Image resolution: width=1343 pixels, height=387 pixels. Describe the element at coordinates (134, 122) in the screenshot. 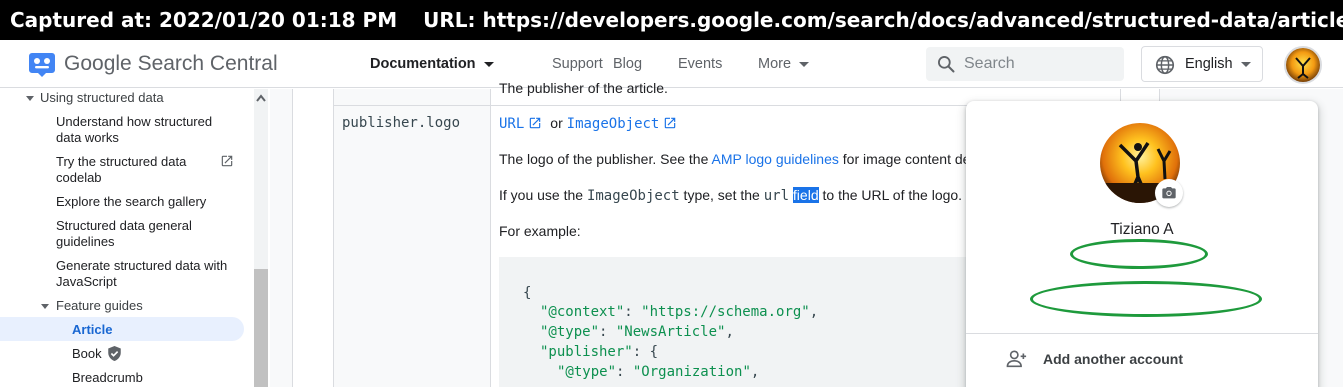

I see `sidebar-item-understand-line1: Understand how structured` at that location.